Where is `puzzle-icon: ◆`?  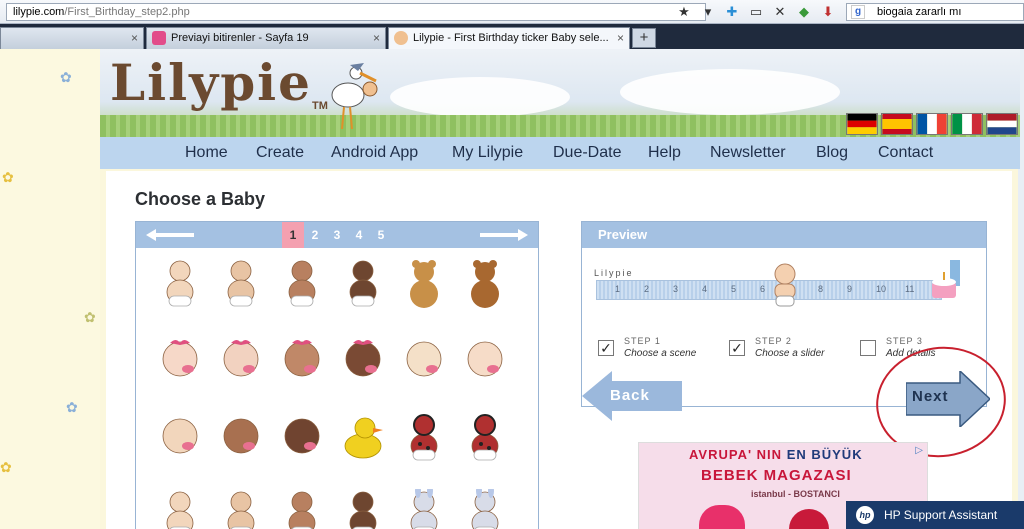 puzzle-icon: ◆ is located at coordinates (804, 12).